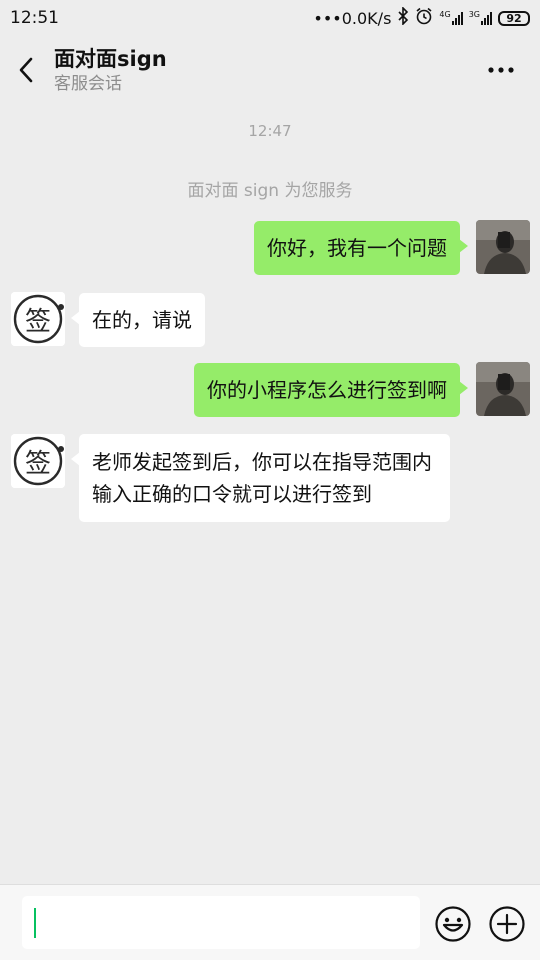 Image resolution: width=540 pixels, height=960 pixels. I want to click on more-actions-button, so click(507, 924).